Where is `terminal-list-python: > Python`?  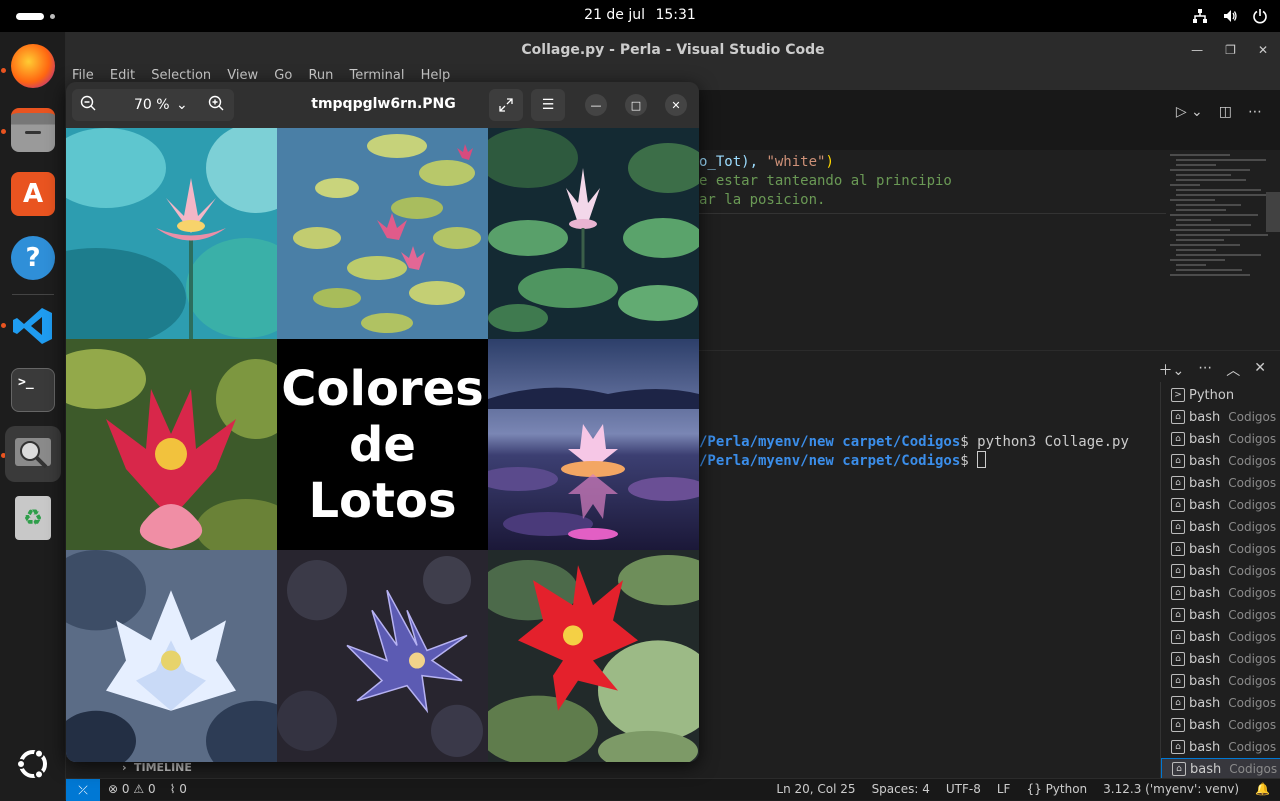
terminal-list-python: > Python is located at coordinates (1202, 395).